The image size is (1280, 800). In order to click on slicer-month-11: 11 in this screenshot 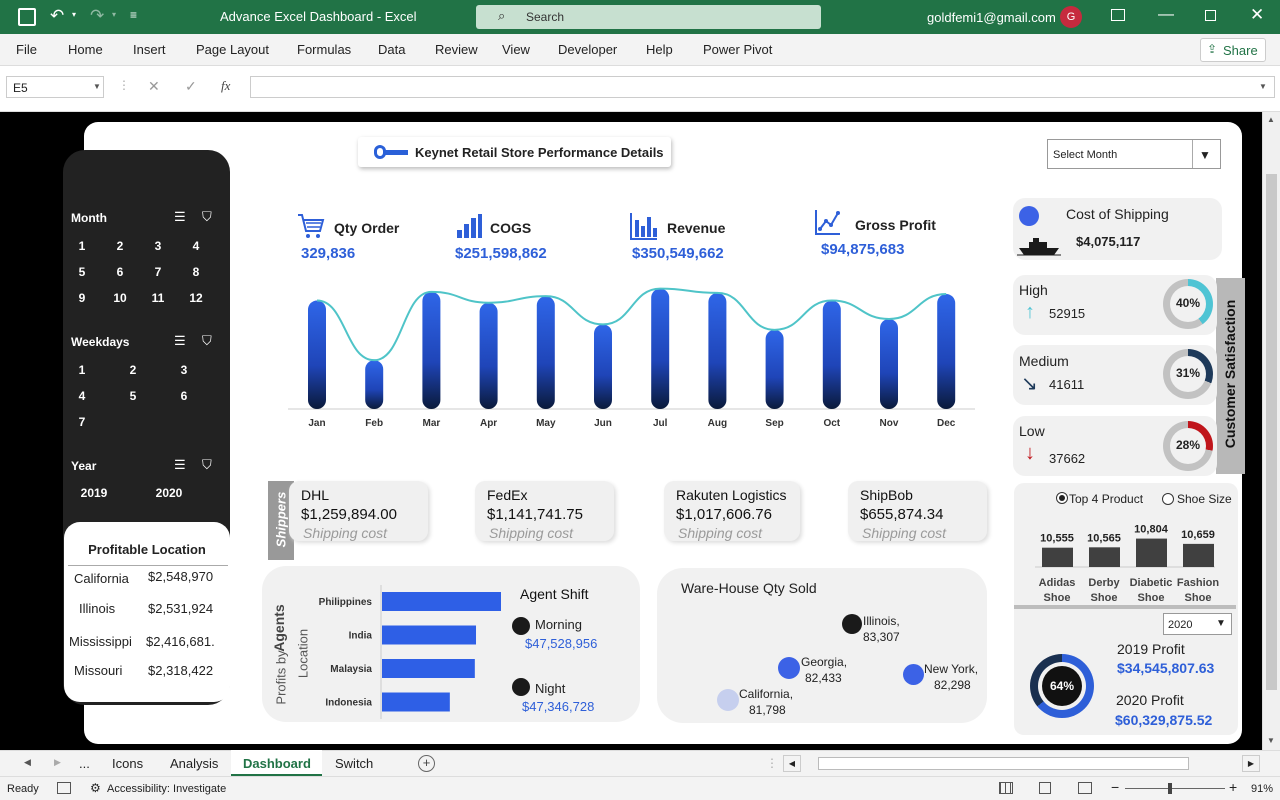, I will do `click(158, 298)`.